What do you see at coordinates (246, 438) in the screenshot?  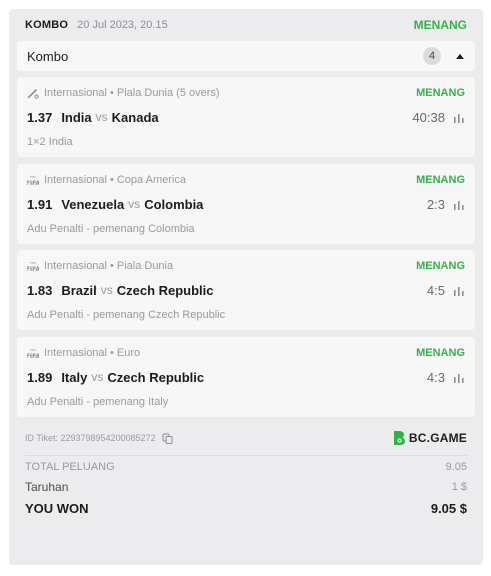 I see `ticket-id-row: ID Tiket: 2293798954200085272 BC.GAME` at bounding box center [246, 438].